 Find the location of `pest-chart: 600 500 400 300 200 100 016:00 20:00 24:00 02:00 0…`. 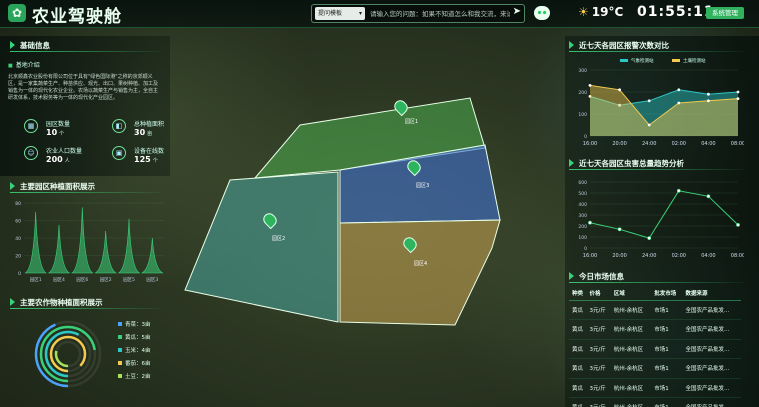

pest-chart: 600 500 400 300 200 100 016:00 20:00 24:00 02:00 0… is located at coordinates (661, 219).